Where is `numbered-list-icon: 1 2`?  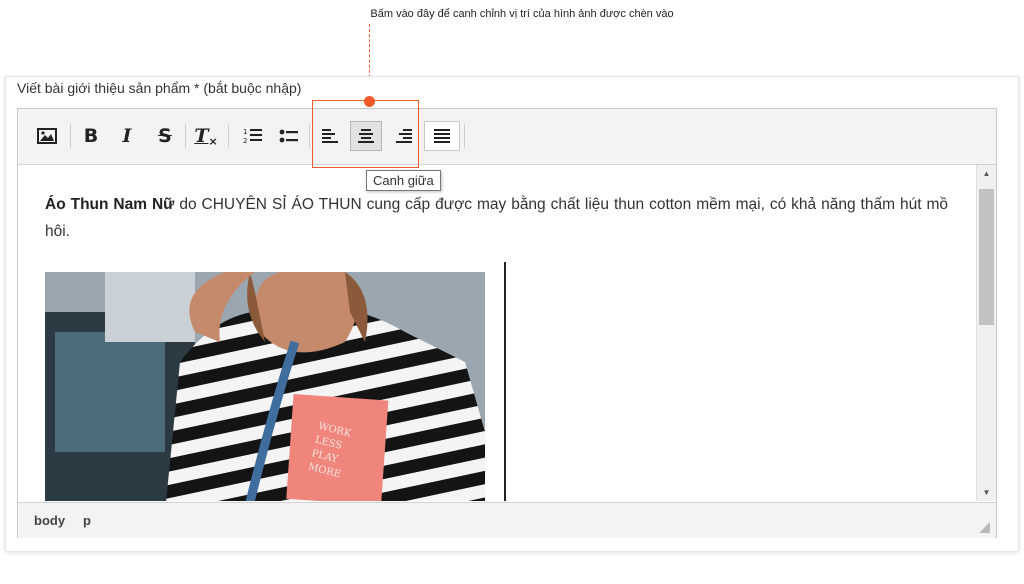 numbered-list-icon: 1 2 is located at coordinates (252, 136).